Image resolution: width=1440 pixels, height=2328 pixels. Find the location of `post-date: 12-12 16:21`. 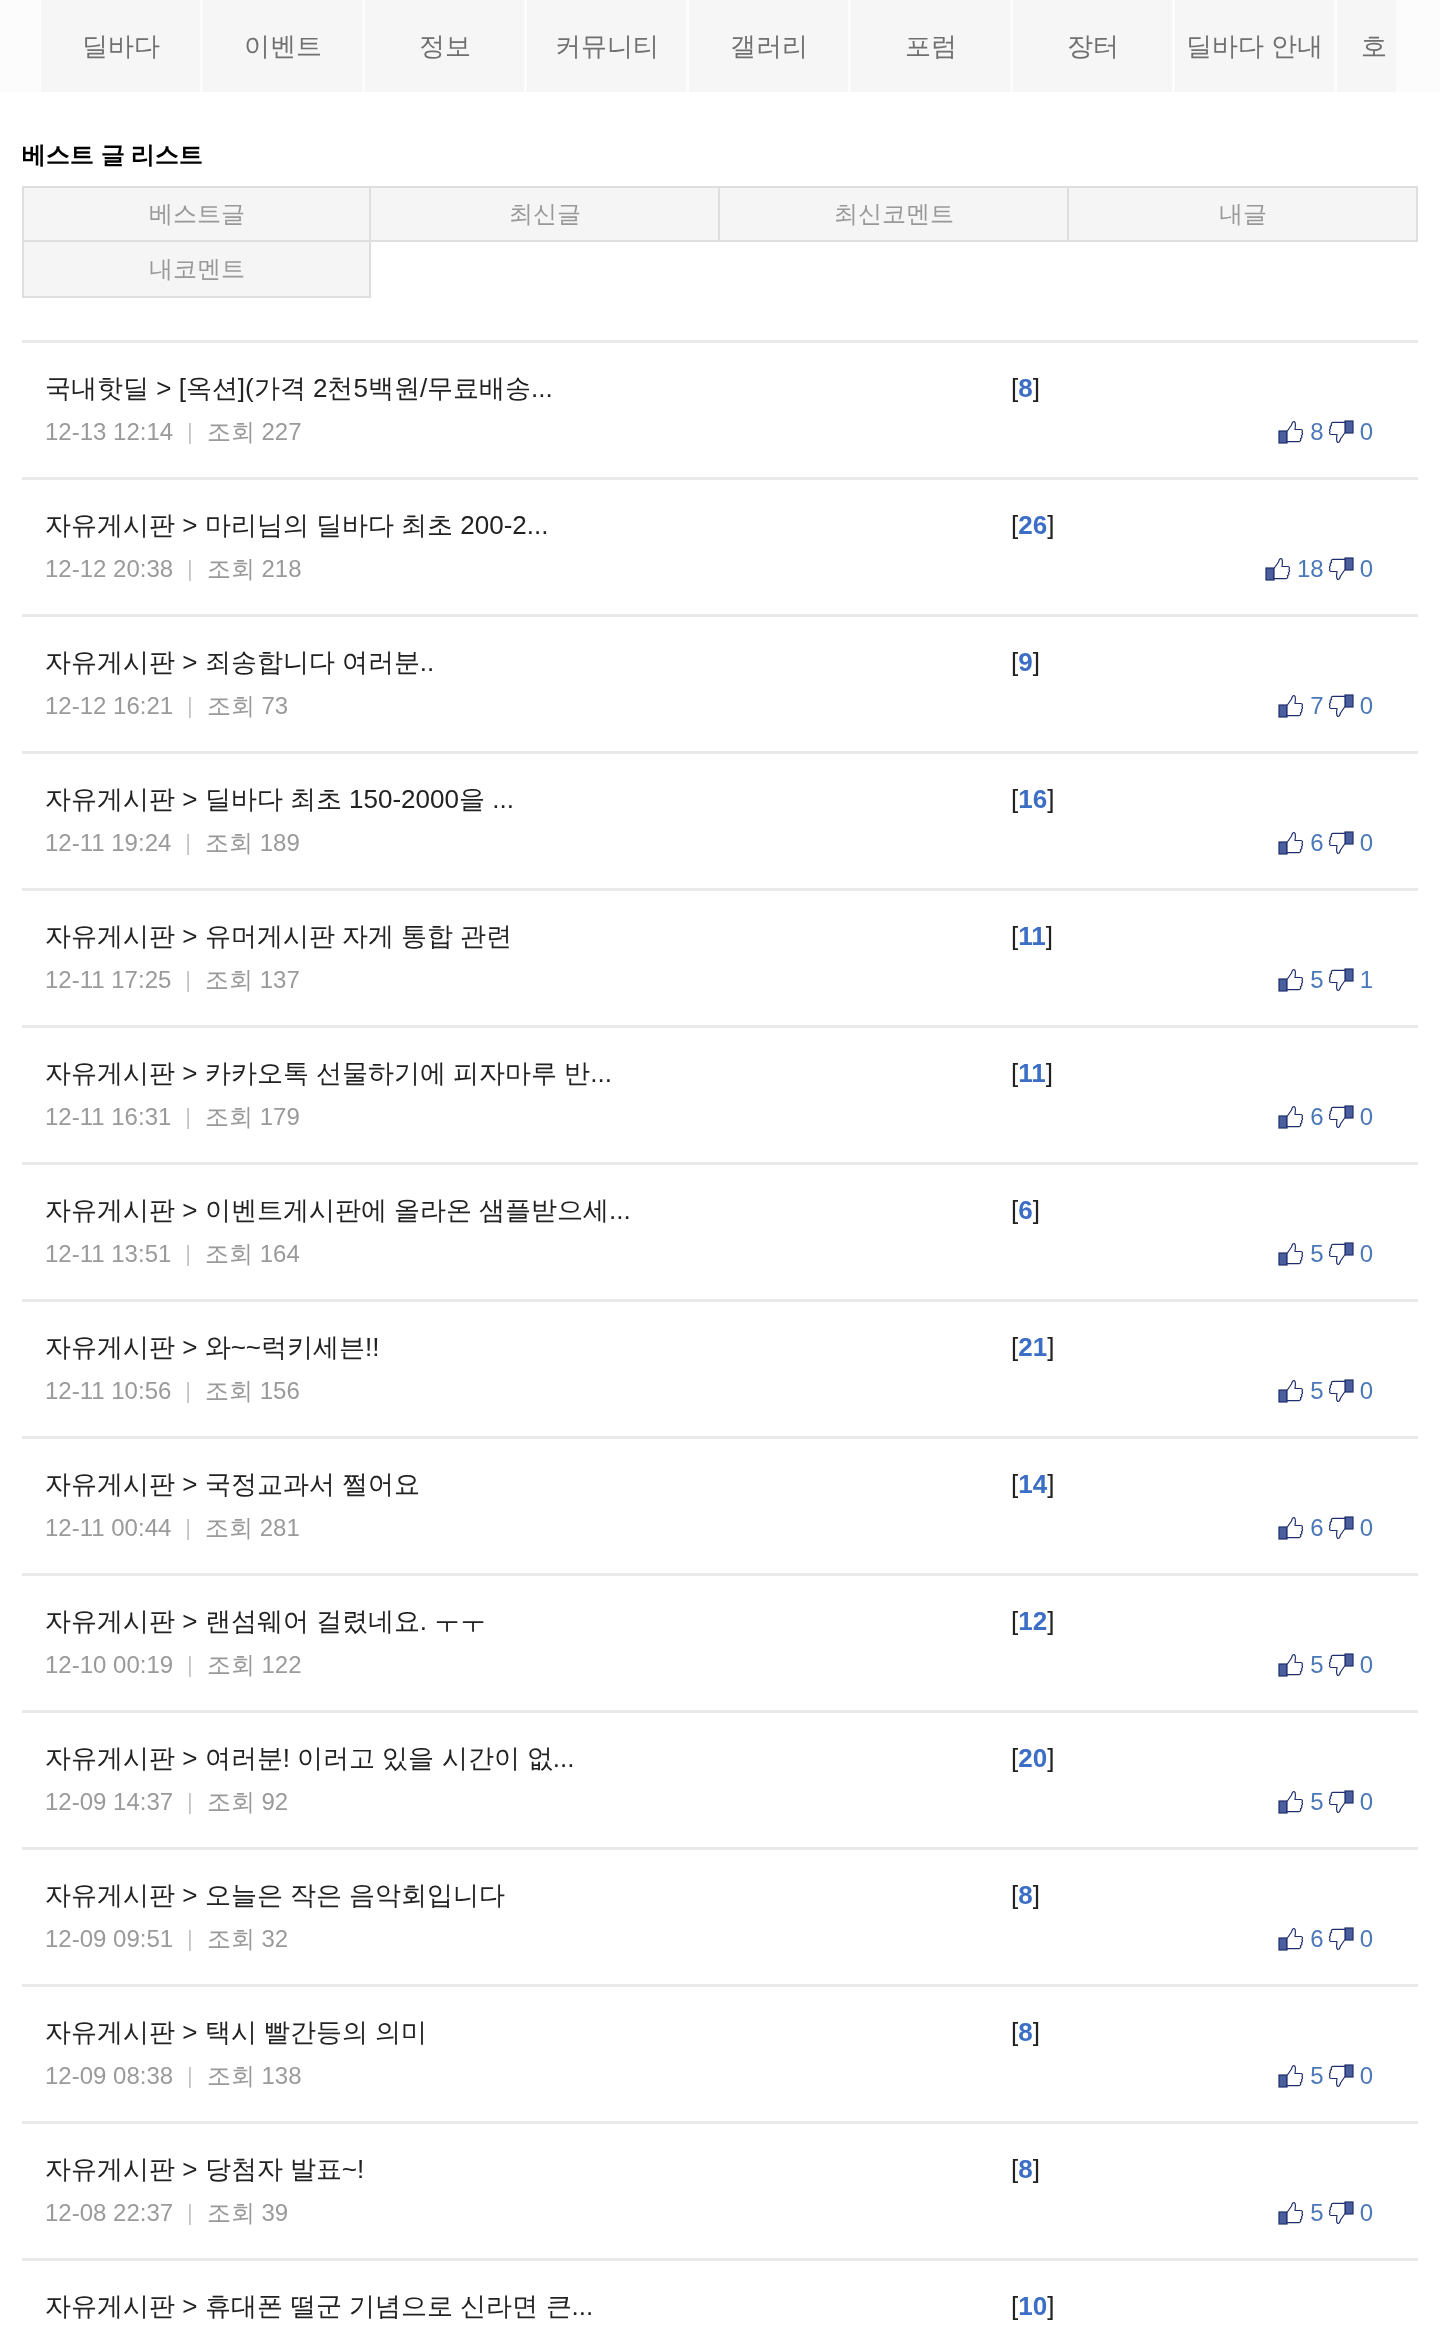

post-date: 12-12 16:21 is located at coordinates (109, 706).